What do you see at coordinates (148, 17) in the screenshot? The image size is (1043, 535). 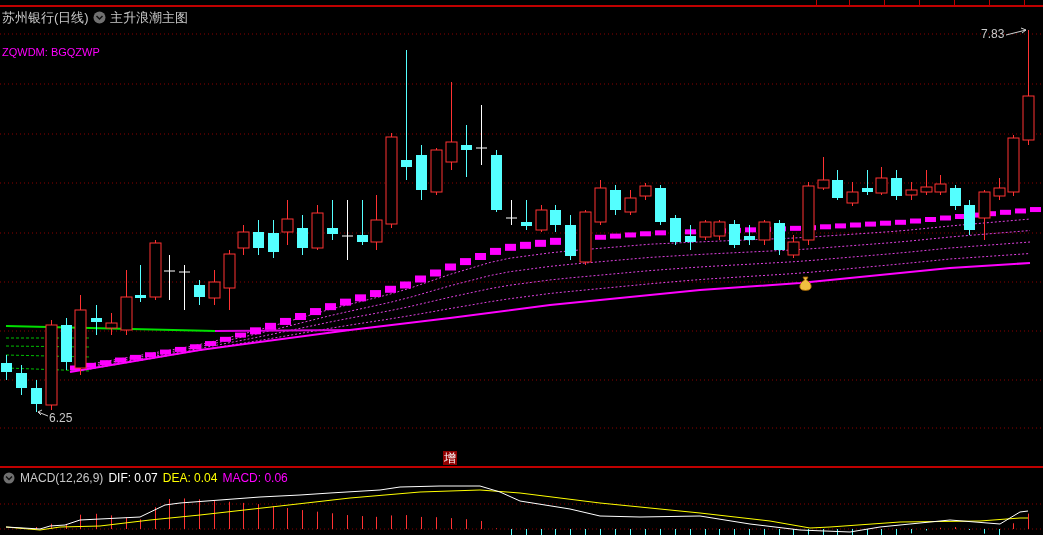 I see `indicator-name: 主升浪潮主图` at bounding box center [148, 17].